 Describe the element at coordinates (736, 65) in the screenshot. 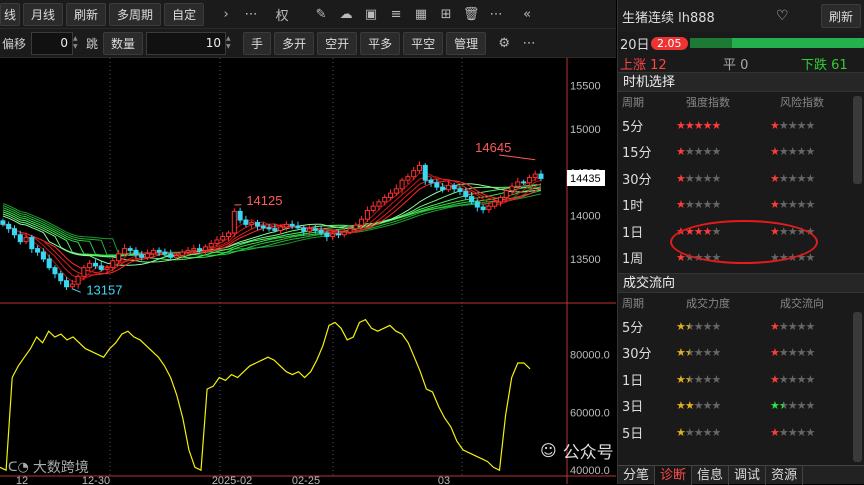

I see `flat-count: 平 0` at that location.